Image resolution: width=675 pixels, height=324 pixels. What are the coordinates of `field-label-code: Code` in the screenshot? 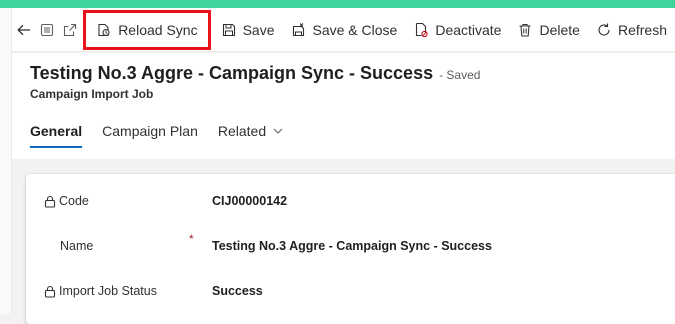 It's located at (66, 201).